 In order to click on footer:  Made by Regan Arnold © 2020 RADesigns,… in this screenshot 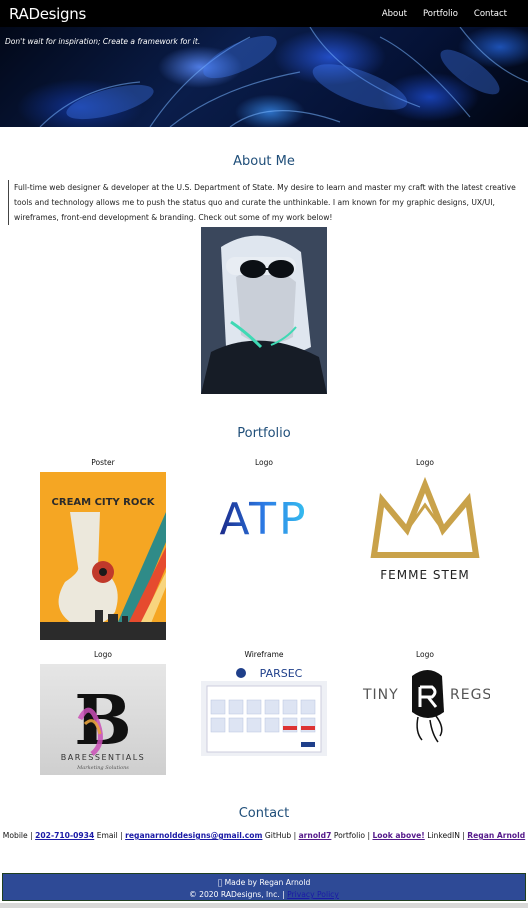, I will do `click(264, 887)`.